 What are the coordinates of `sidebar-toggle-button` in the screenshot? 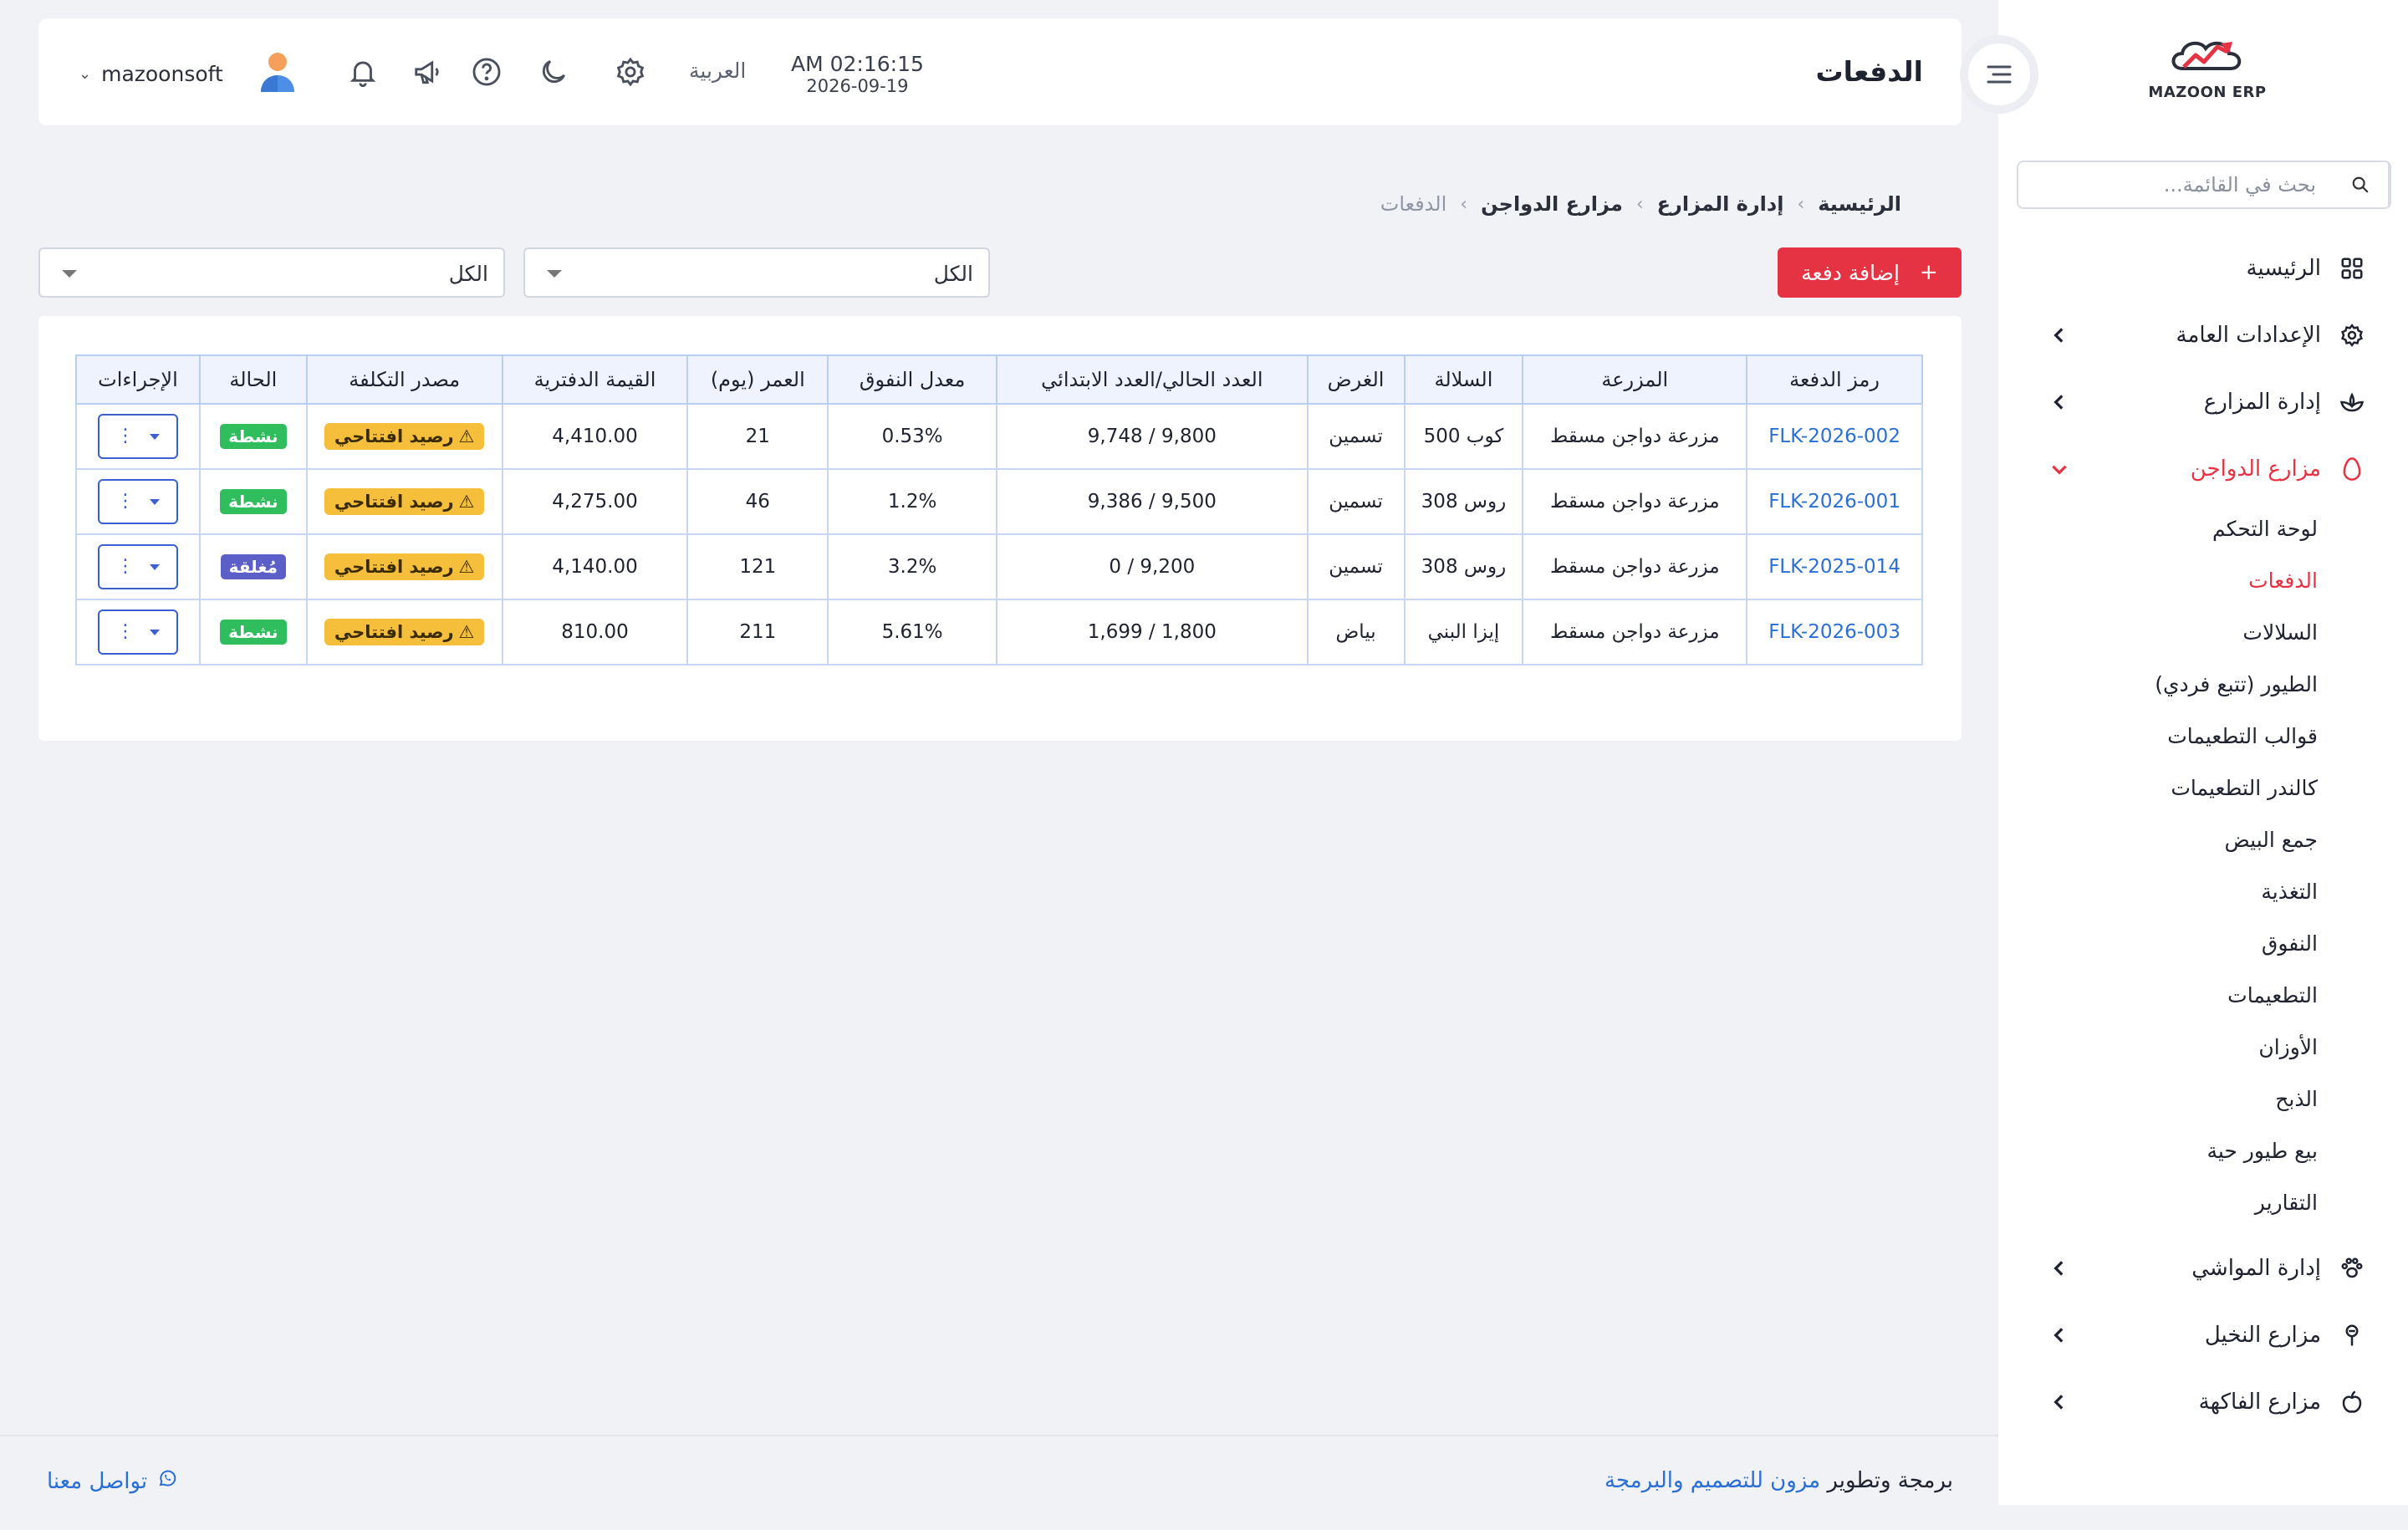 It's located at (1999, 74).